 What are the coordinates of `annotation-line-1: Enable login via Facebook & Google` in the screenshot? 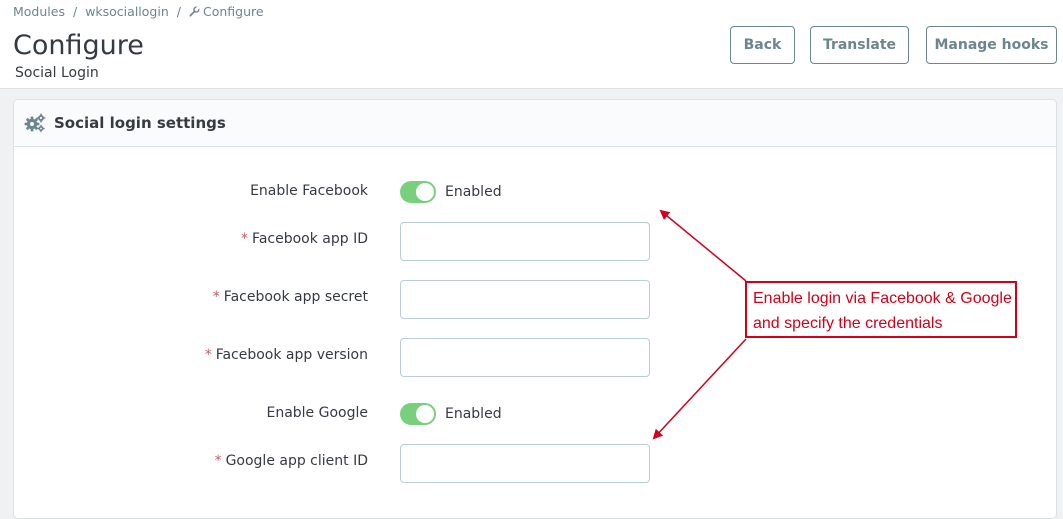 It's located at (882, 298).